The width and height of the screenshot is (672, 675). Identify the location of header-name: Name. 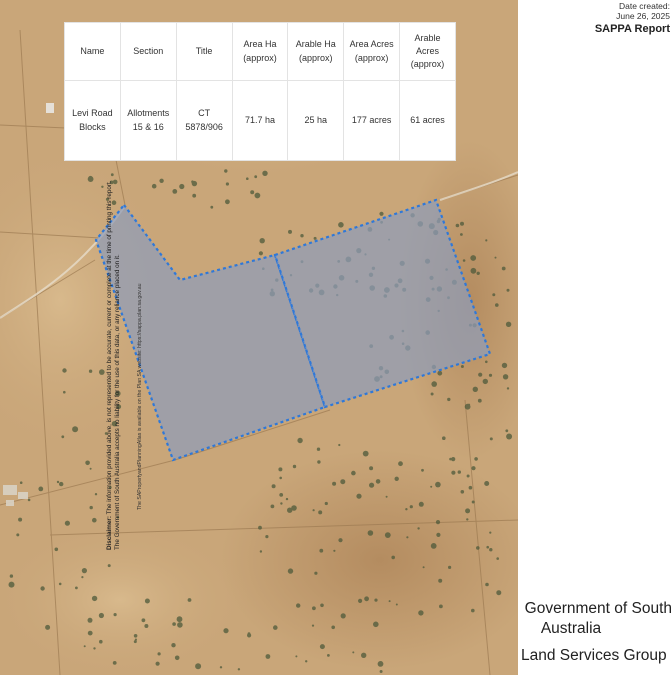
(92, 51).